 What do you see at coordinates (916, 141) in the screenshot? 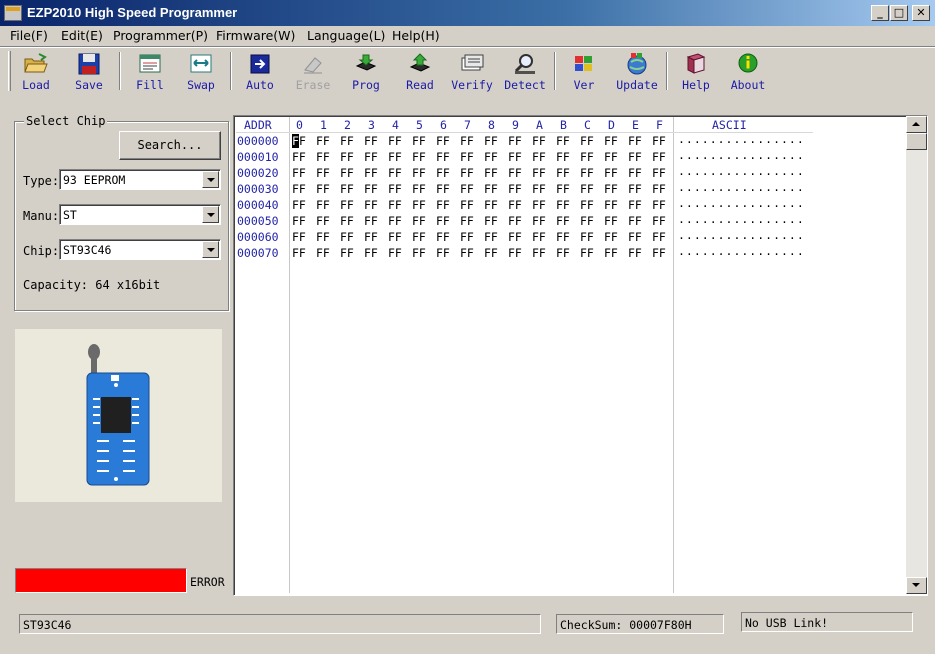
I see `scroll-thumb` at bounding box center [916, 141].